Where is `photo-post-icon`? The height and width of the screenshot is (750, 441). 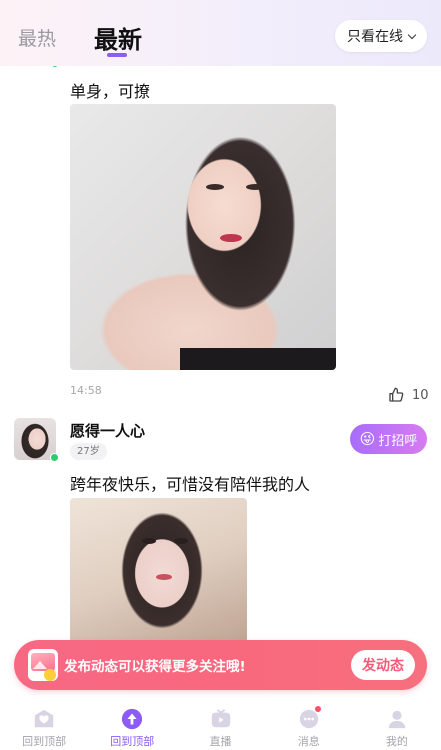
photo-post-icon is located at coordinates (43, 665).